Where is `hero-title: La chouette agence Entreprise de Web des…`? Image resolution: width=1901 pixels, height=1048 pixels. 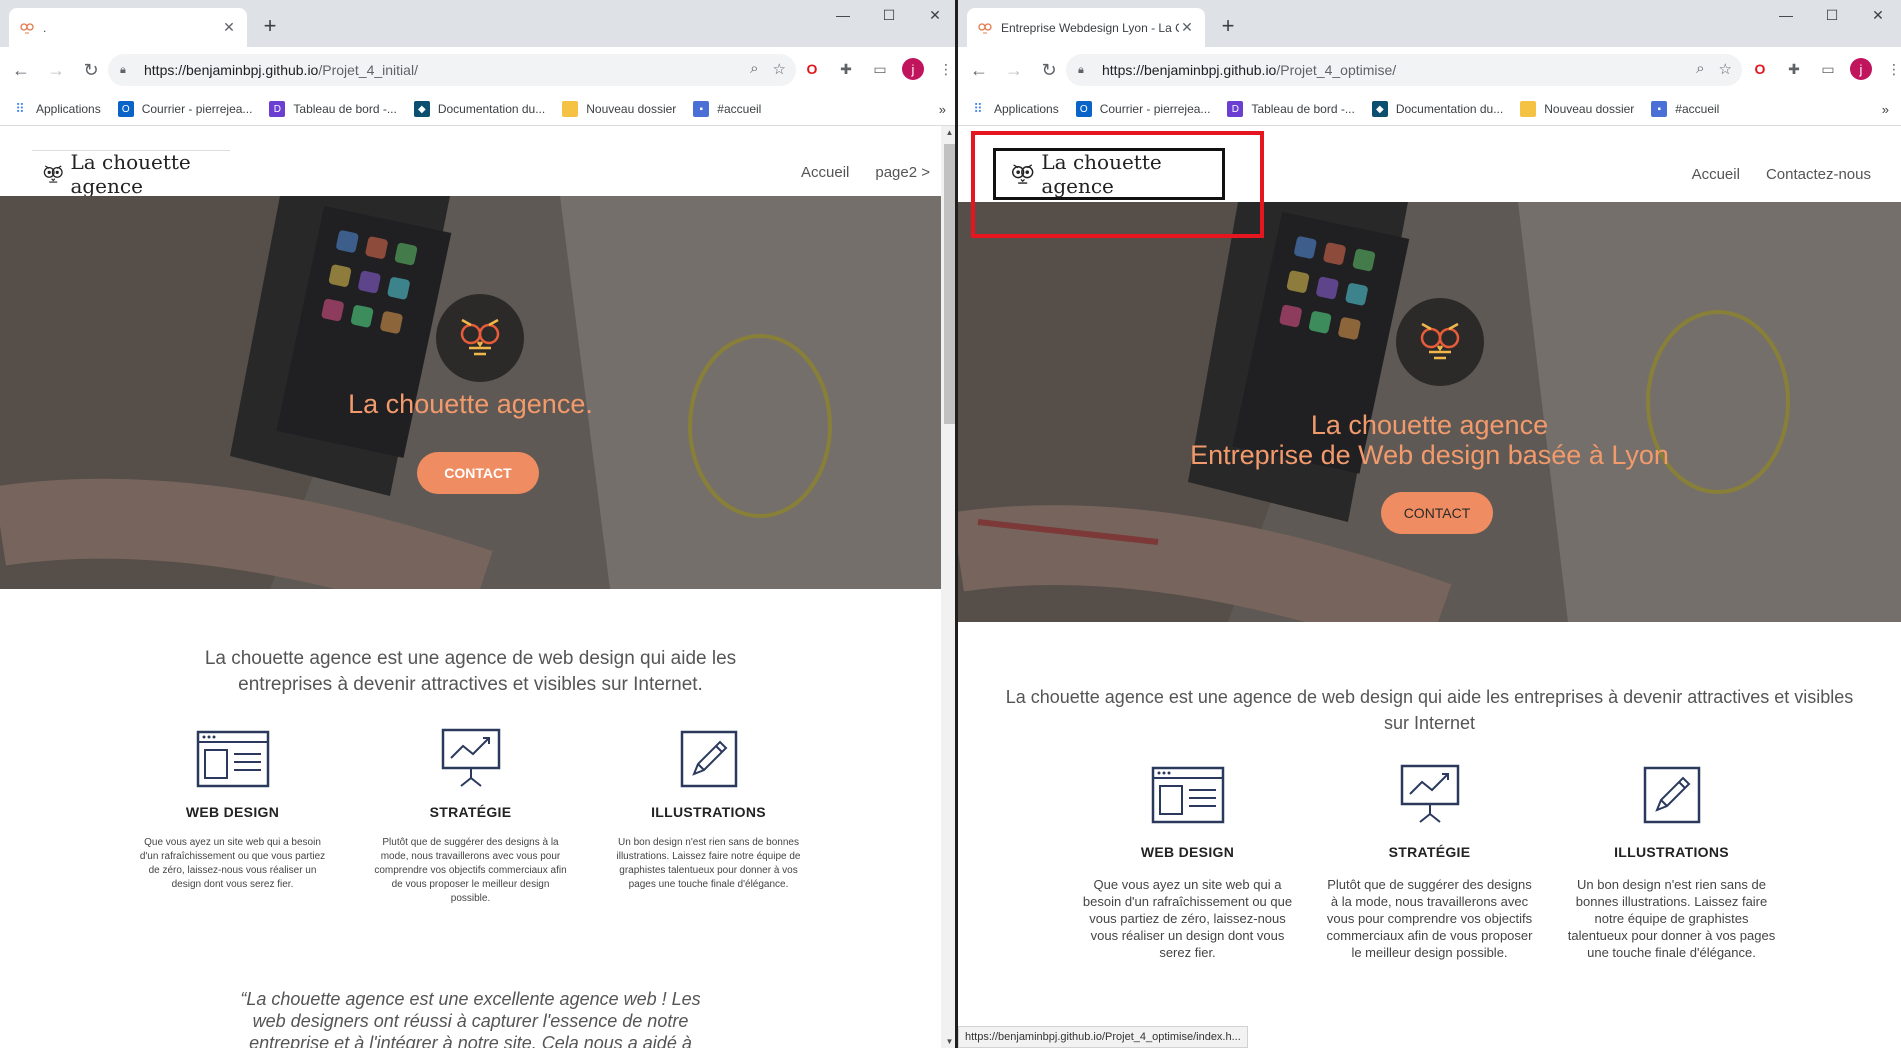
hero-title: La chouette agence Entreprise de Web des… is located at coordinates (1429, 440).